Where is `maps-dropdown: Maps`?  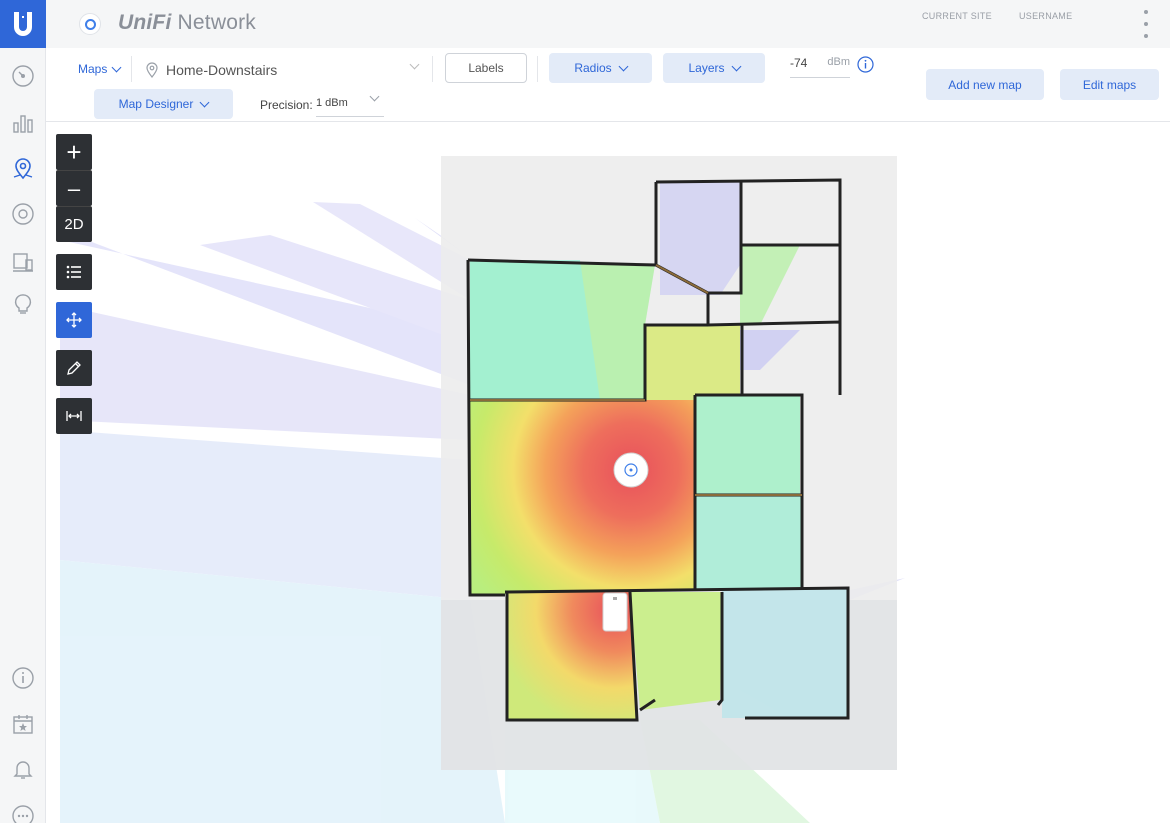
maps-dropdown: Maps is located at coordinates (100, 69).